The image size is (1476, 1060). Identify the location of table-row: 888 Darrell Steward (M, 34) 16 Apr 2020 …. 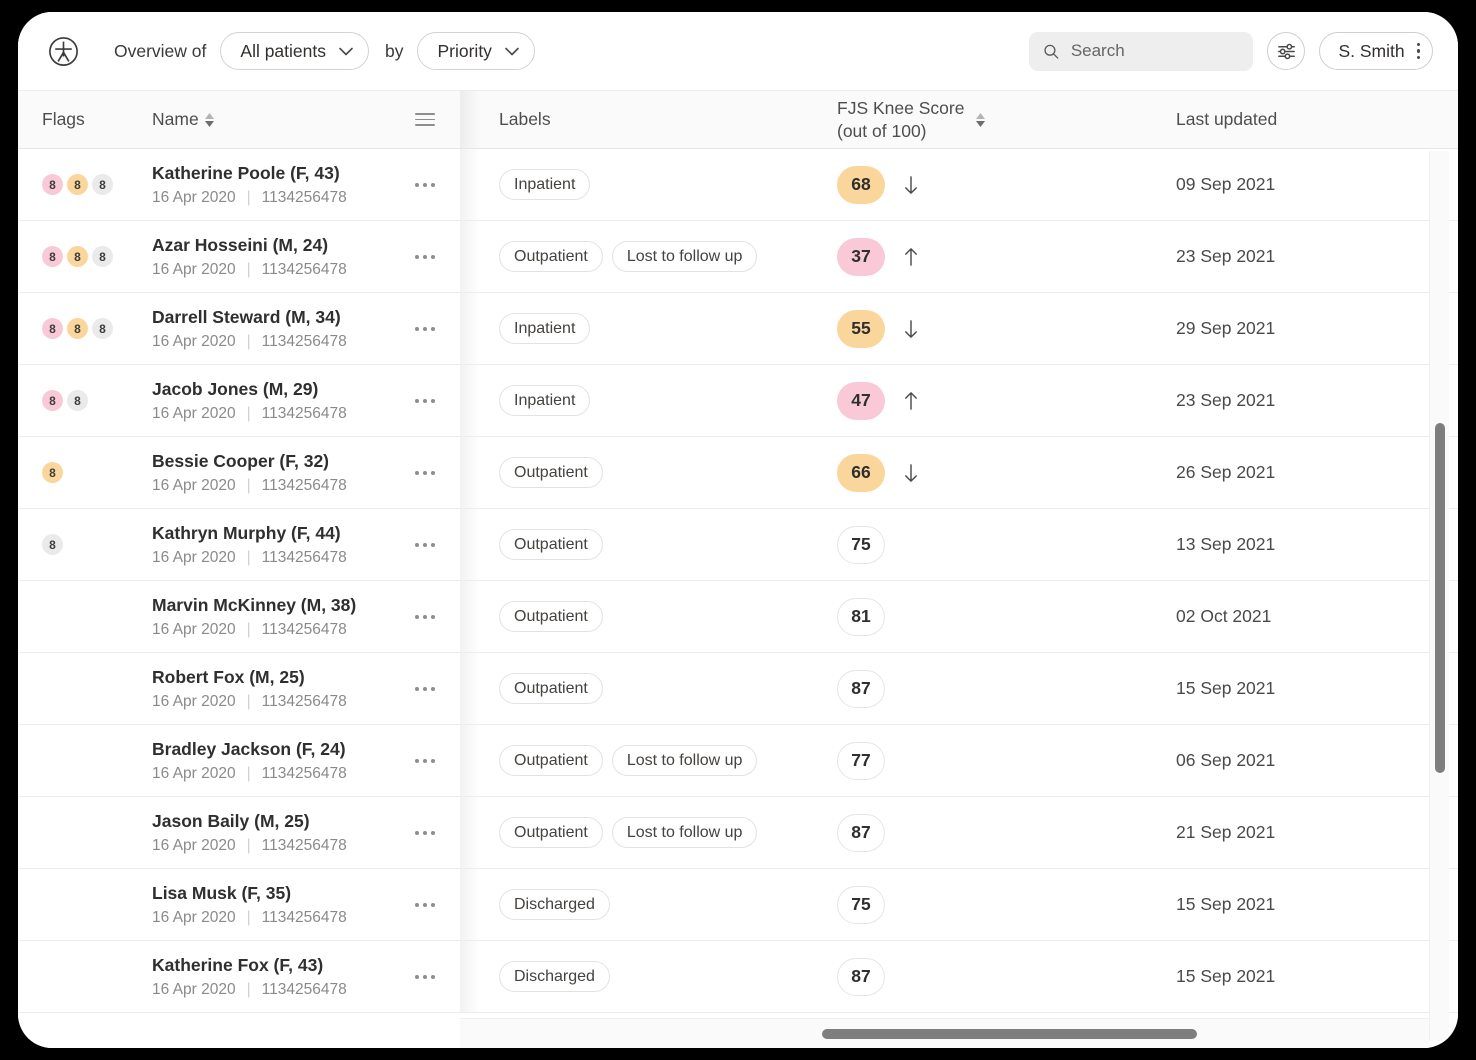
(738, 329).